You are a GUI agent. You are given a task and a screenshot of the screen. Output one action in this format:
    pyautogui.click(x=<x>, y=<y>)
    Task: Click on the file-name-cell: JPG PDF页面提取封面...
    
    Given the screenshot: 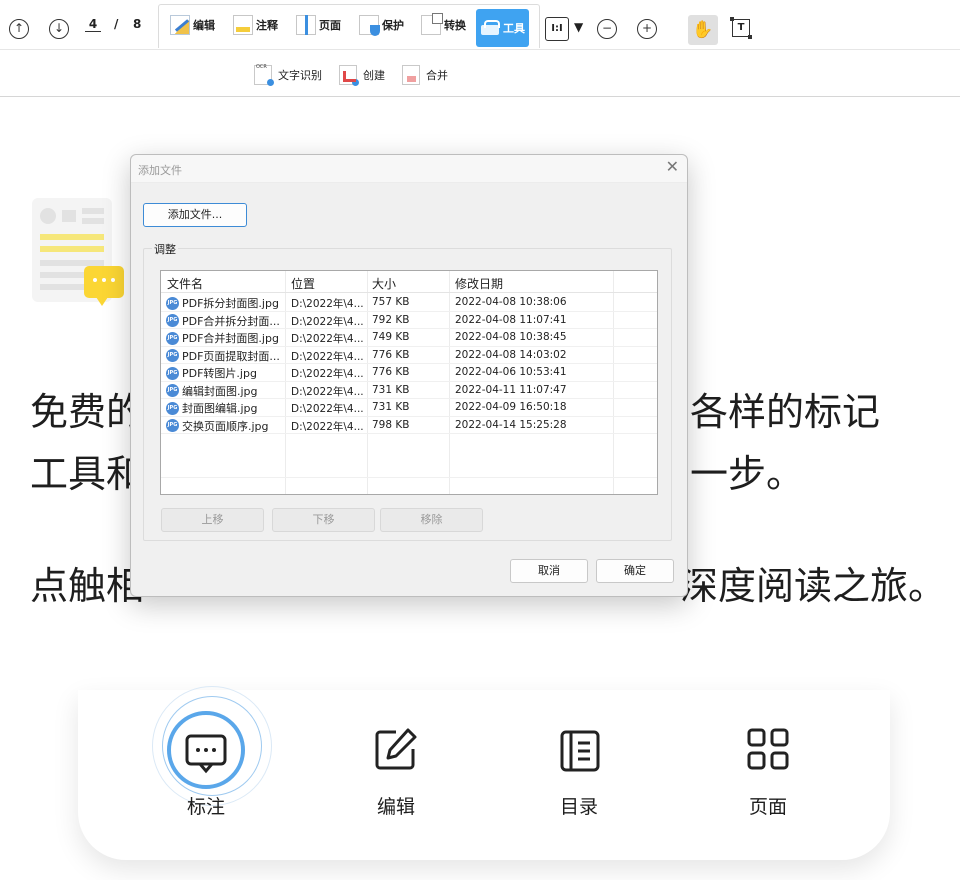 What is the action you would take?
    pyautogui.click(x=225, y=356)
    